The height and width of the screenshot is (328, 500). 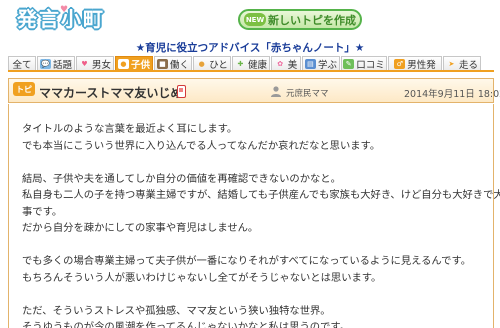 What do you see at coordinates (201, 145) in the screenshot?
I see `body-line: でも本当にこういう世界に入り込んでる人ってなんだか哀れだなと思います。` at bounding box center [201, 145].